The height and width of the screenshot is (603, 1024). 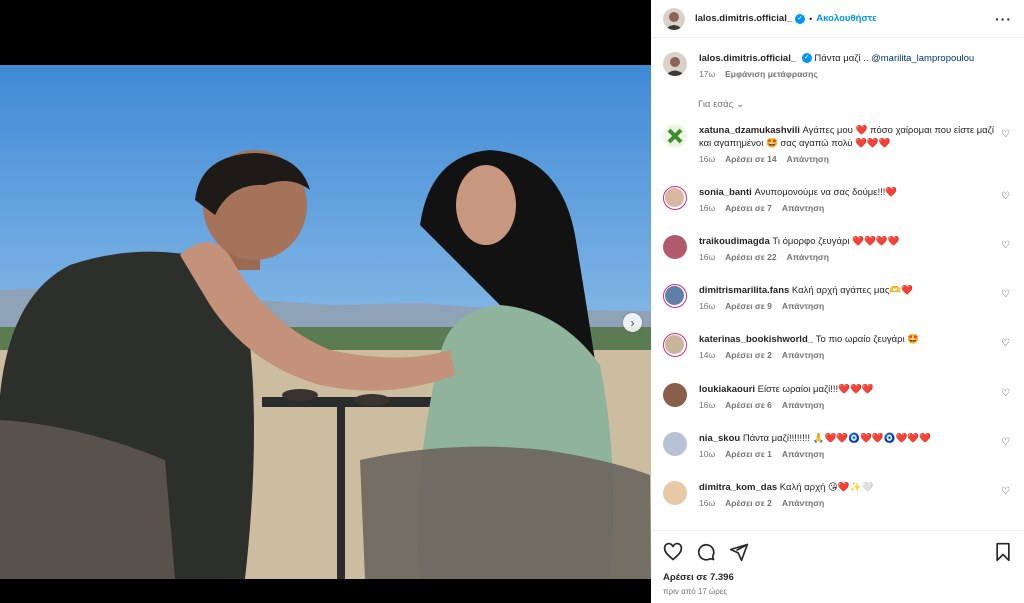 I want to click on comment-likes: Αρέσει σε 6, so click(x=748, y=405).